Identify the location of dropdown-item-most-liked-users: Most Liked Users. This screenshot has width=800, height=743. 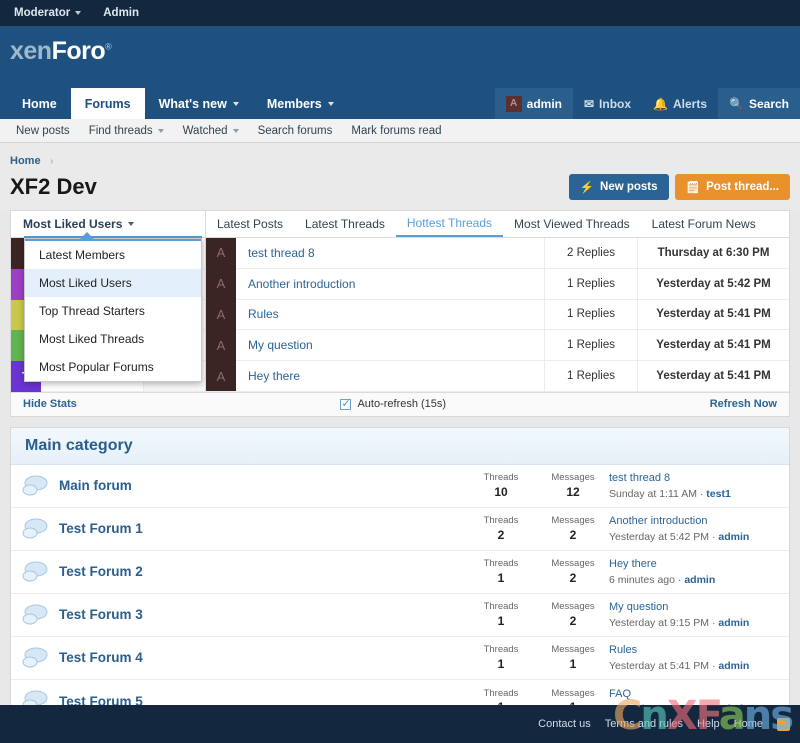
(113, 283).